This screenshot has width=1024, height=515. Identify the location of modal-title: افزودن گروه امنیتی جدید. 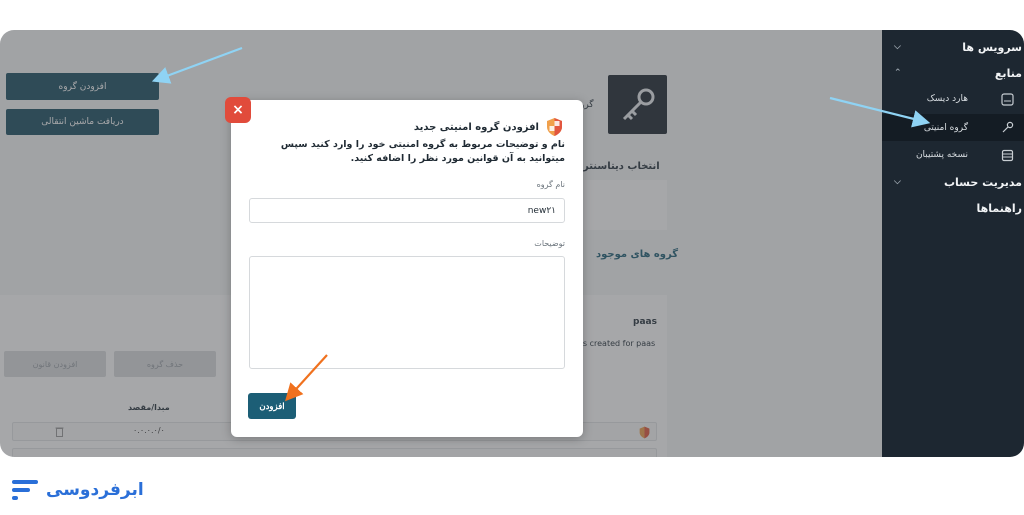
(476, 127).